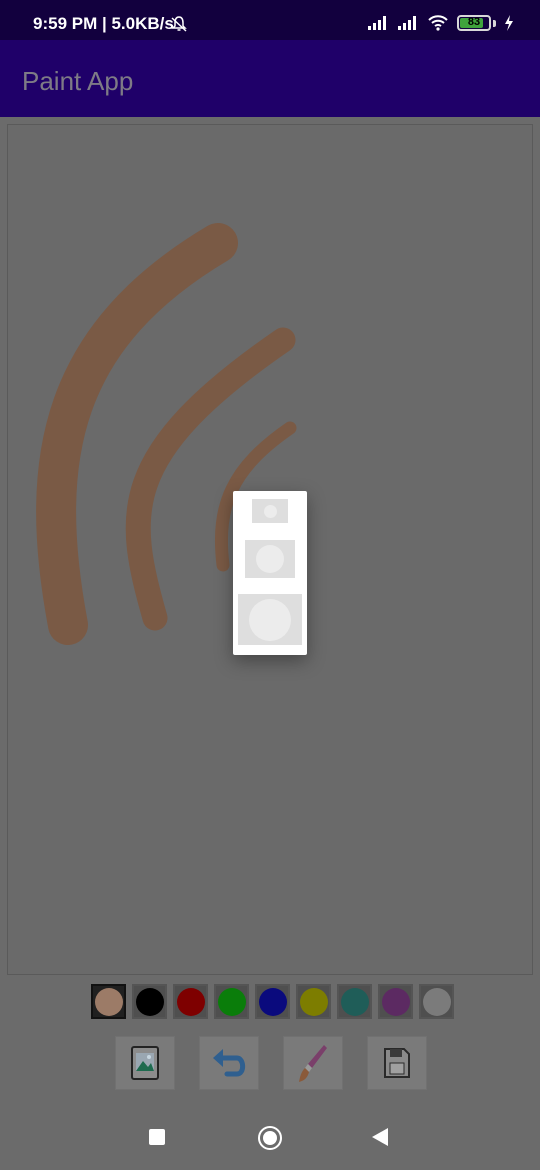 The image size is (540, 1170). I want to click on medium-dot-icon, so click(270, 559).